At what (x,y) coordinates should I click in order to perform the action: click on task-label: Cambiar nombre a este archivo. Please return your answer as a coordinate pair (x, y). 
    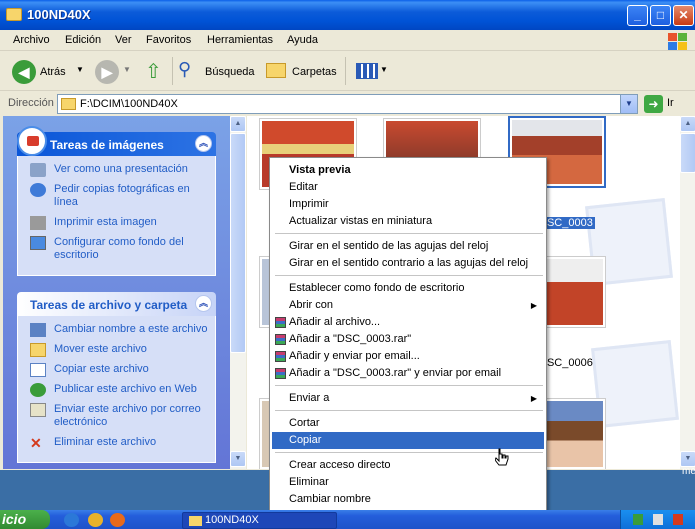
    Looking at the image, I should click on (131, 329).